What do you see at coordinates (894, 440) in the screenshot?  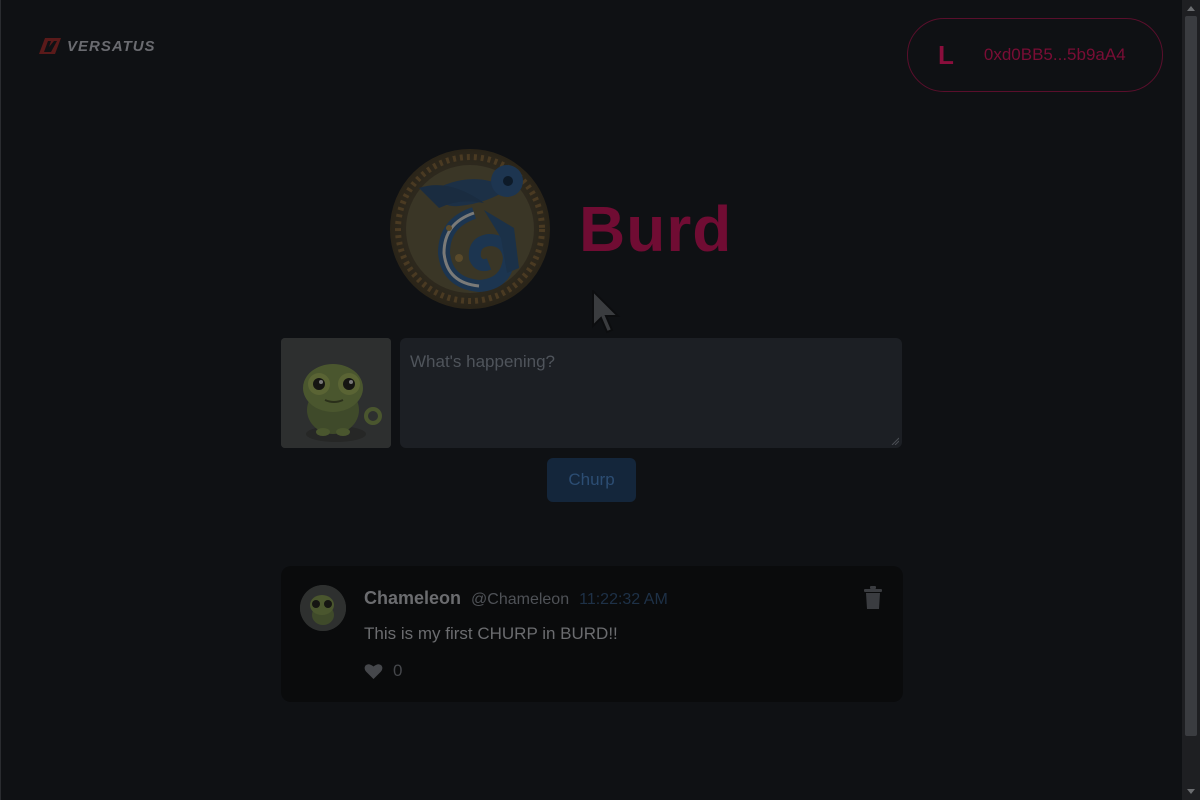 I see `textarea-resize-grip-icon` at bounding box center [894, 440].